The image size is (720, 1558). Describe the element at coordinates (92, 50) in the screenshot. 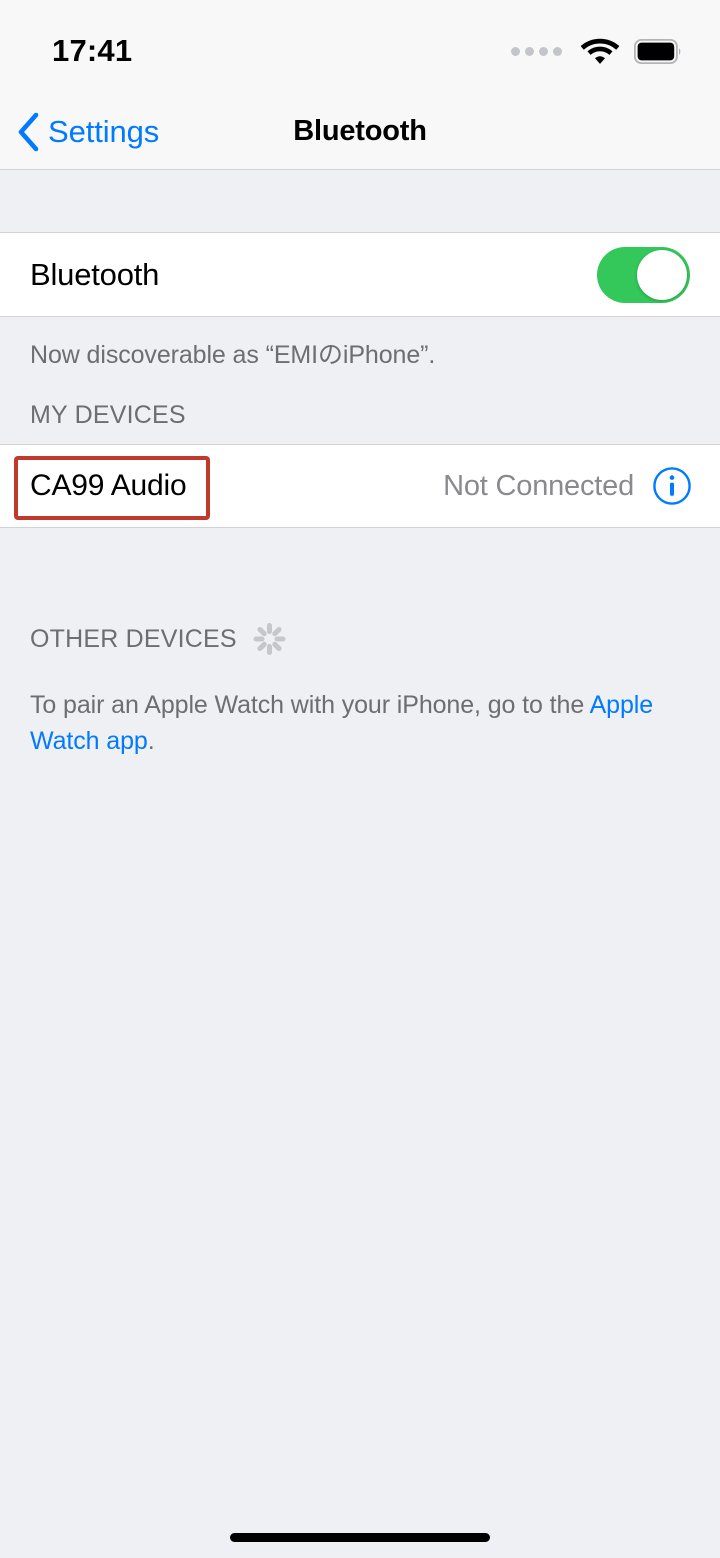

I see `status-bar-time: 17:41` at that location.